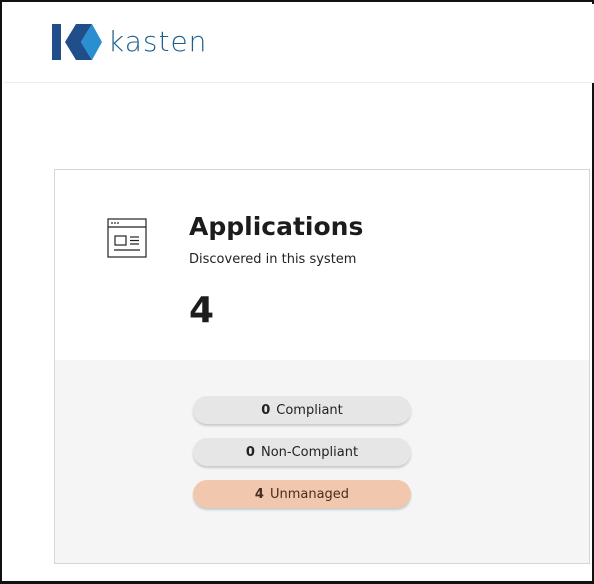 The height and width of the screenshot is (584, 594). What do you see at coordinates (309, 494) in the screenshot?
I see `unmanaged-label: Unmanaged` at bounding box center [309, 494].